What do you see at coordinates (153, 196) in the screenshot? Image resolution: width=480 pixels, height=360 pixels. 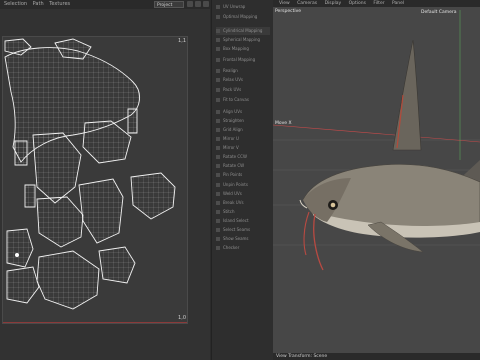 I see `uv-island-h` at bounding box center [153, 196].